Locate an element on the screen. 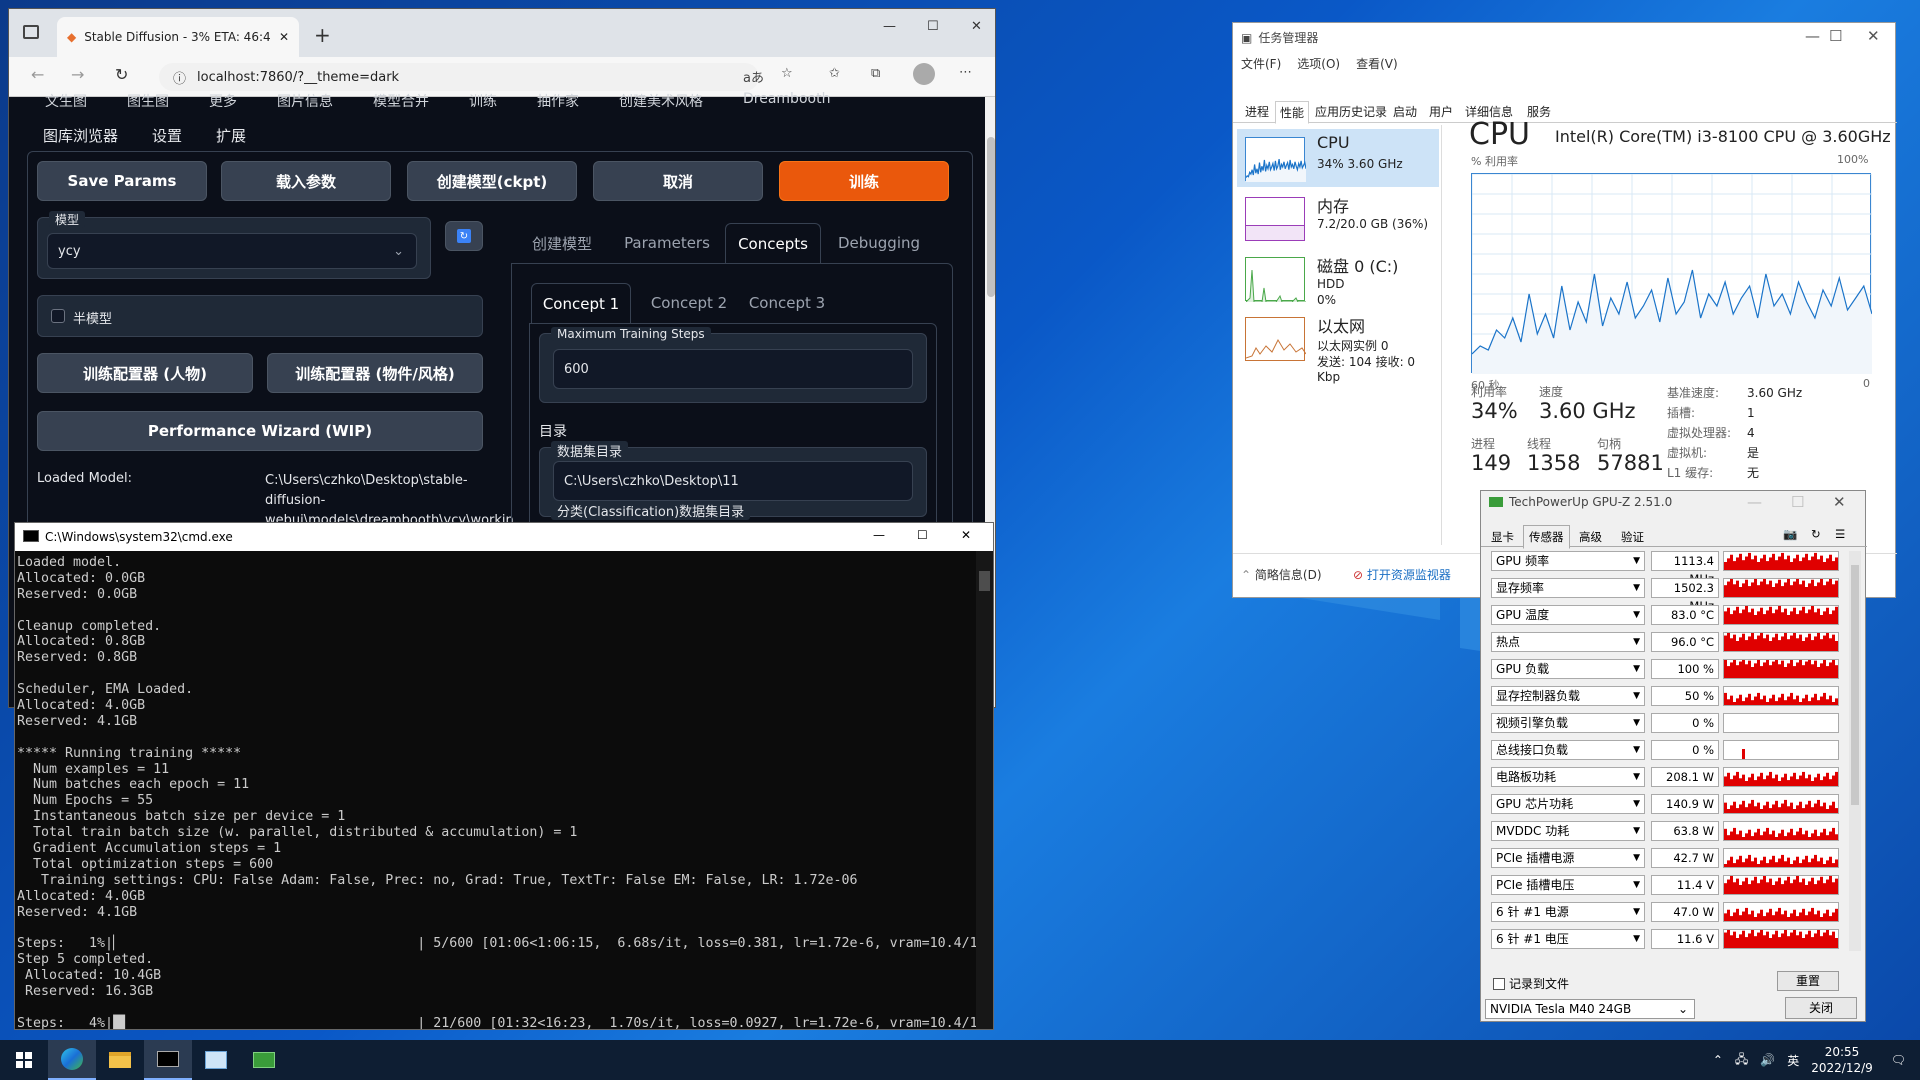 This screenshot has width=1920, height=1080. close-window-icon: ✕ is located at coordinates (976, 26).